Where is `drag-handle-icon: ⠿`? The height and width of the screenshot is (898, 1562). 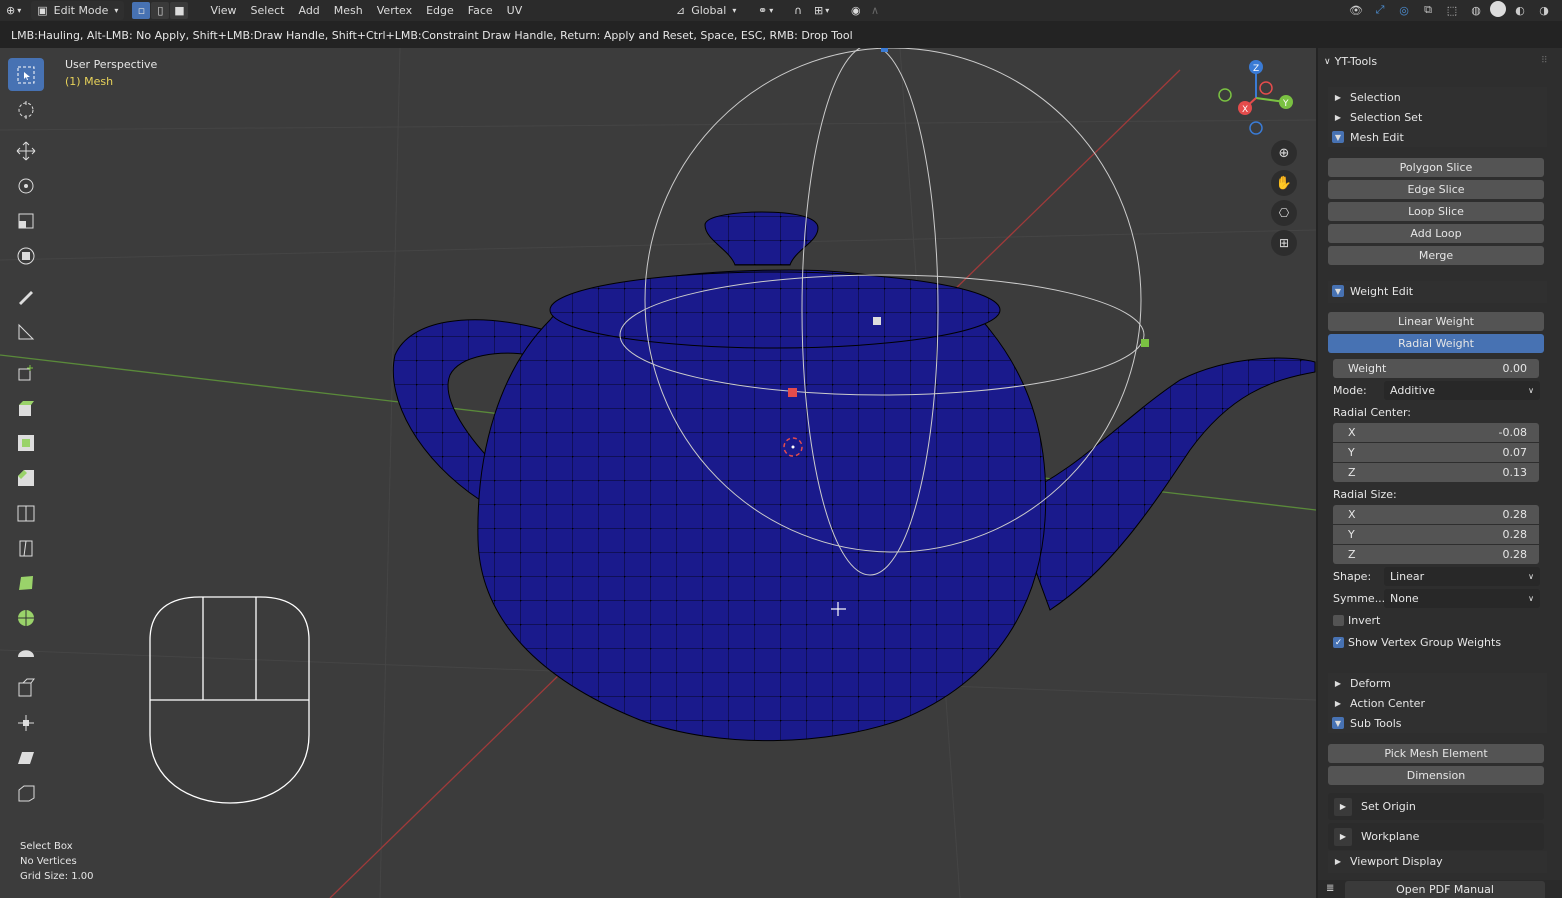 drag-handle-icon: ⠿ is located at coordinates (1544, 61).